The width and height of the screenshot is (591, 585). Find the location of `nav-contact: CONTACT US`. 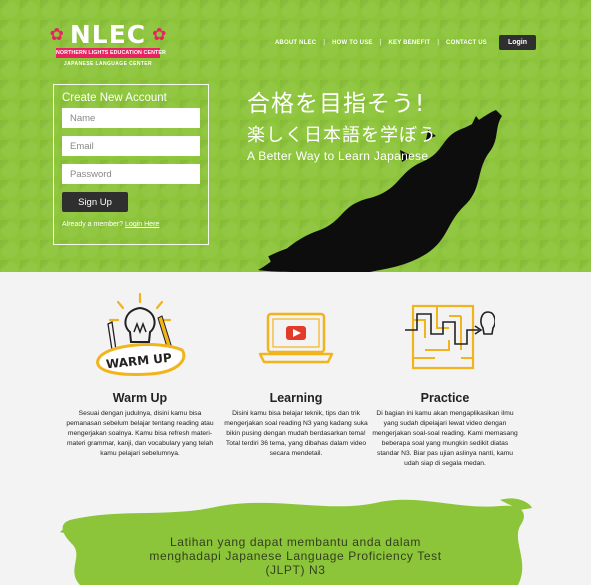

nav-contact: CONTACT US is located at coordinates (466, 43).